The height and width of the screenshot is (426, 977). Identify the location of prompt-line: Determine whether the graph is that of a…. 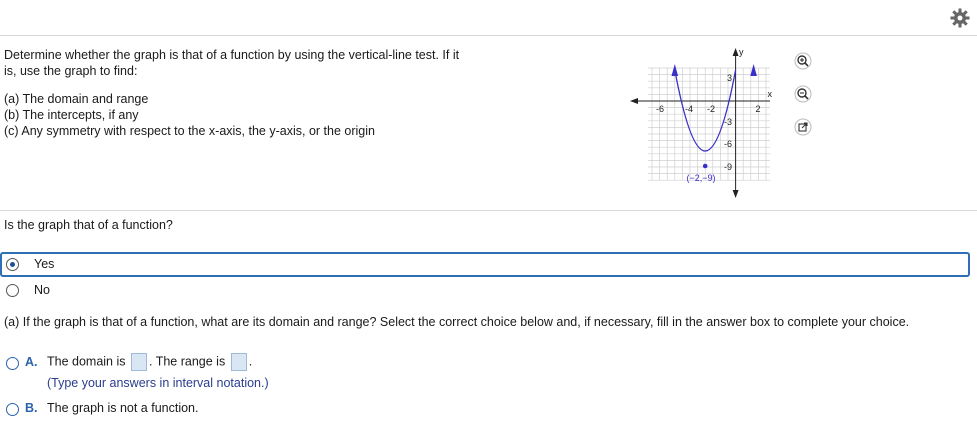
(232, 55).